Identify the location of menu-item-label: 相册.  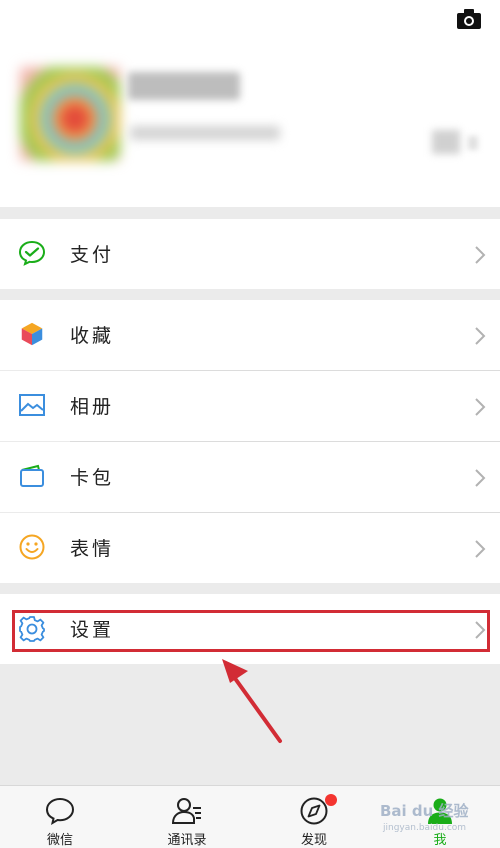
(92, 407).